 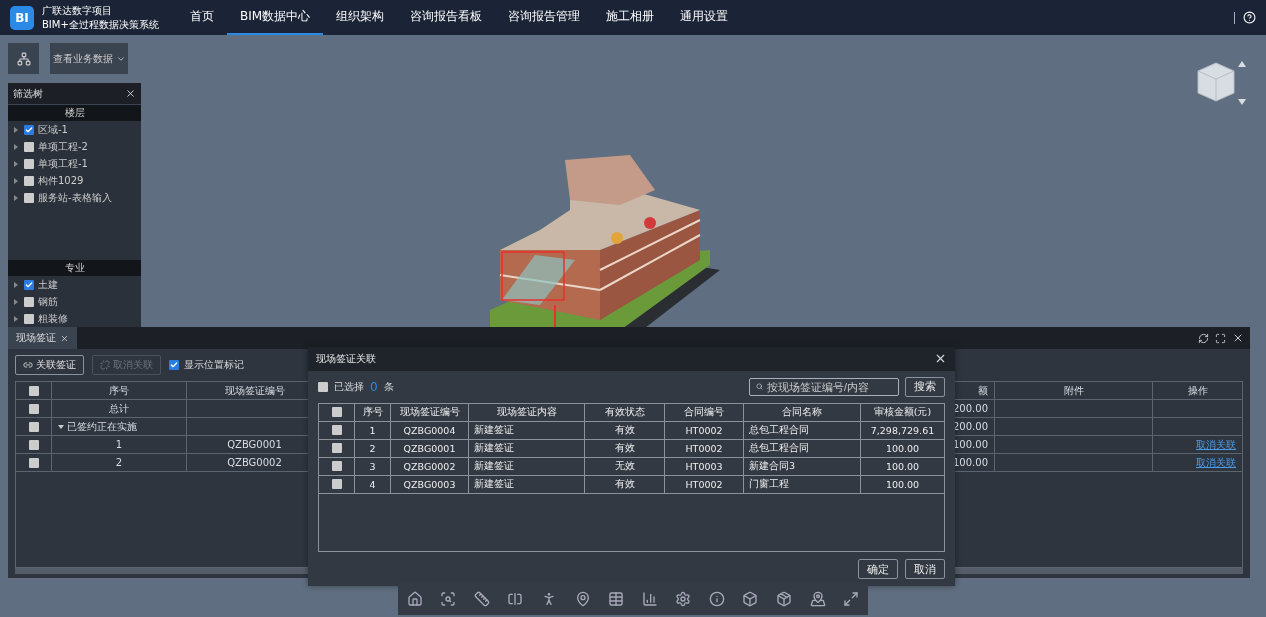 What do you see at coordinates (783, 599) in the screenshot?
I see `package-icon` at bounding box center [783, 599].